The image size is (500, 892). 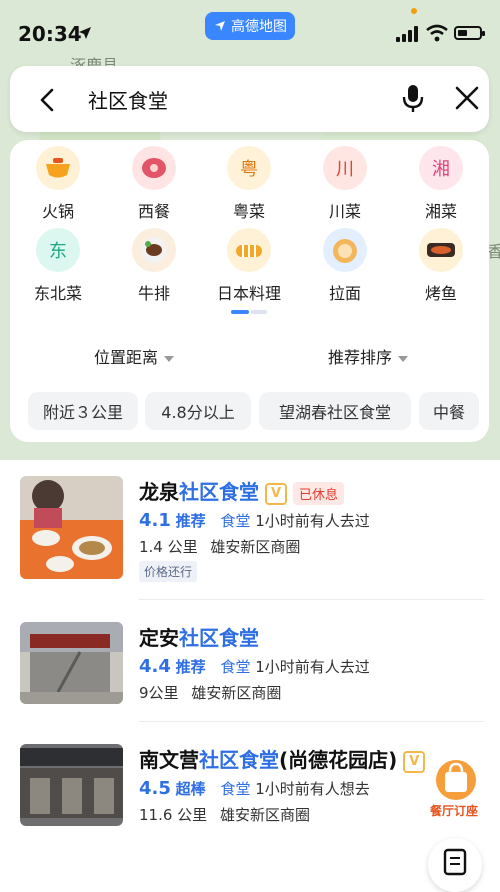 What do you see at coordinates (168, 547) in the screenshot?
I see `distance: 1.4 公里` at bounding box center [168, 547].